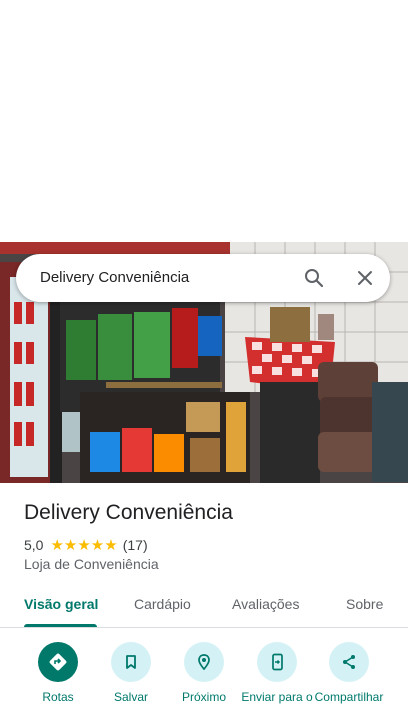 This screenshot has height=726, width=408. Describe the element at coordinates (128, 512) in the screenshot. I see `place-title: Delivery Conveniência` at that location.